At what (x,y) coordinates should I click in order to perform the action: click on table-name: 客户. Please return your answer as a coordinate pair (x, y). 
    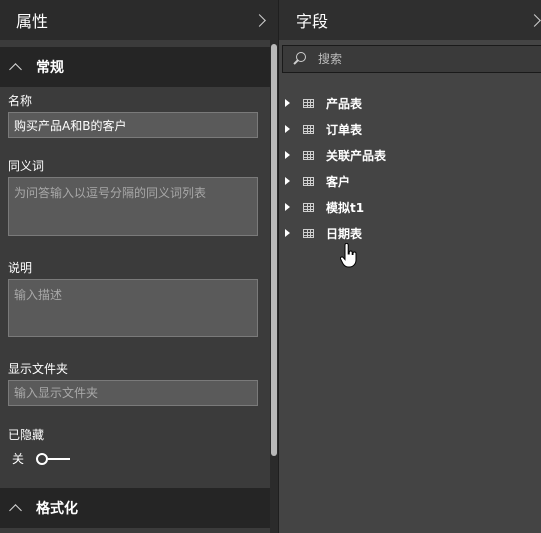
    Looking at the image, I should click on (338, 181).